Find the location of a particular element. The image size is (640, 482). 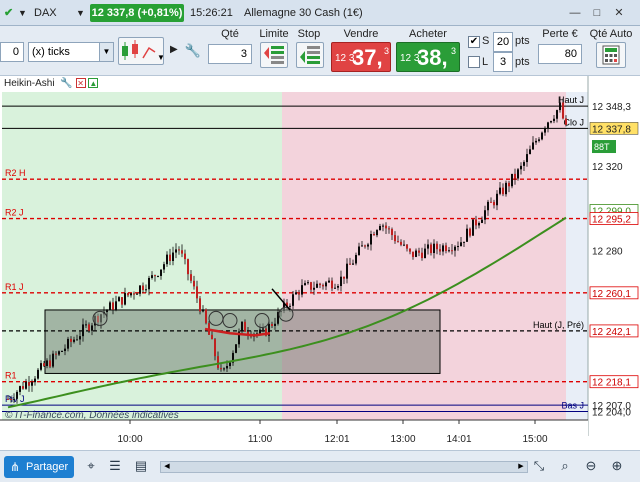

buy-button: 12 3 38, 3 is located at coordinates (428, 57).